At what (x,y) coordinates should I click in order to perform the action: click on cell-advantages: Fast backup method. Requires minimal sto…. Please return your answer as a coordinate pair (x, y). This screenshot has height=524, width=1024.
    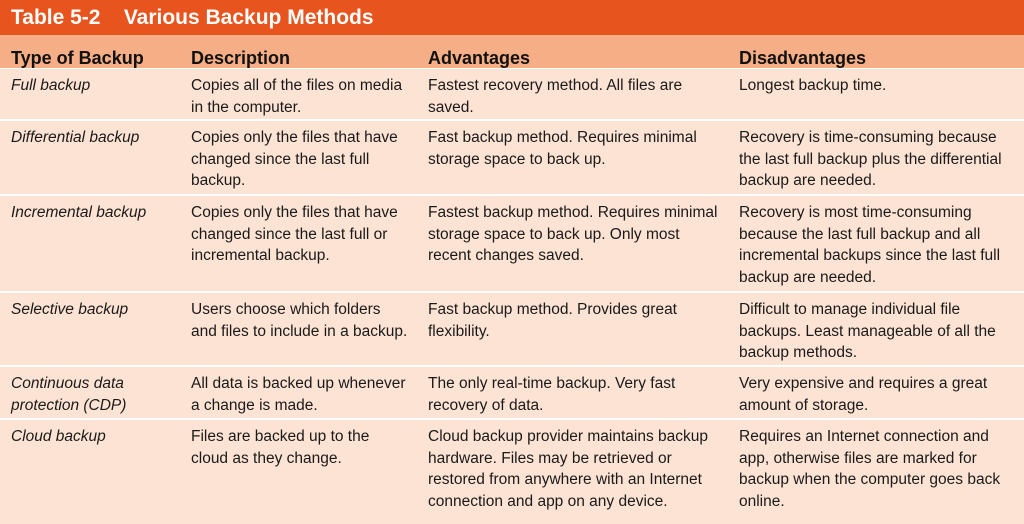
    Looking at the image, I should click on (562, 148).